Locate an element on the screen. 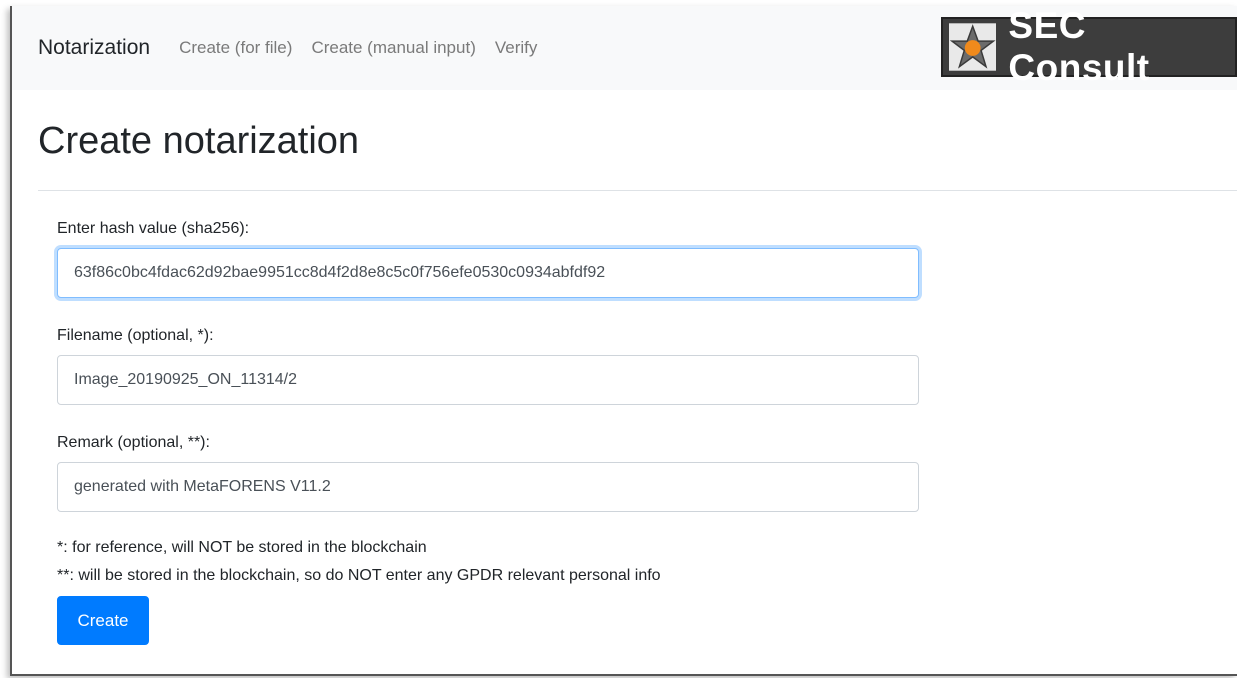  sec-consult-logo: SEC Consult is located at coordinates (1089, 47).